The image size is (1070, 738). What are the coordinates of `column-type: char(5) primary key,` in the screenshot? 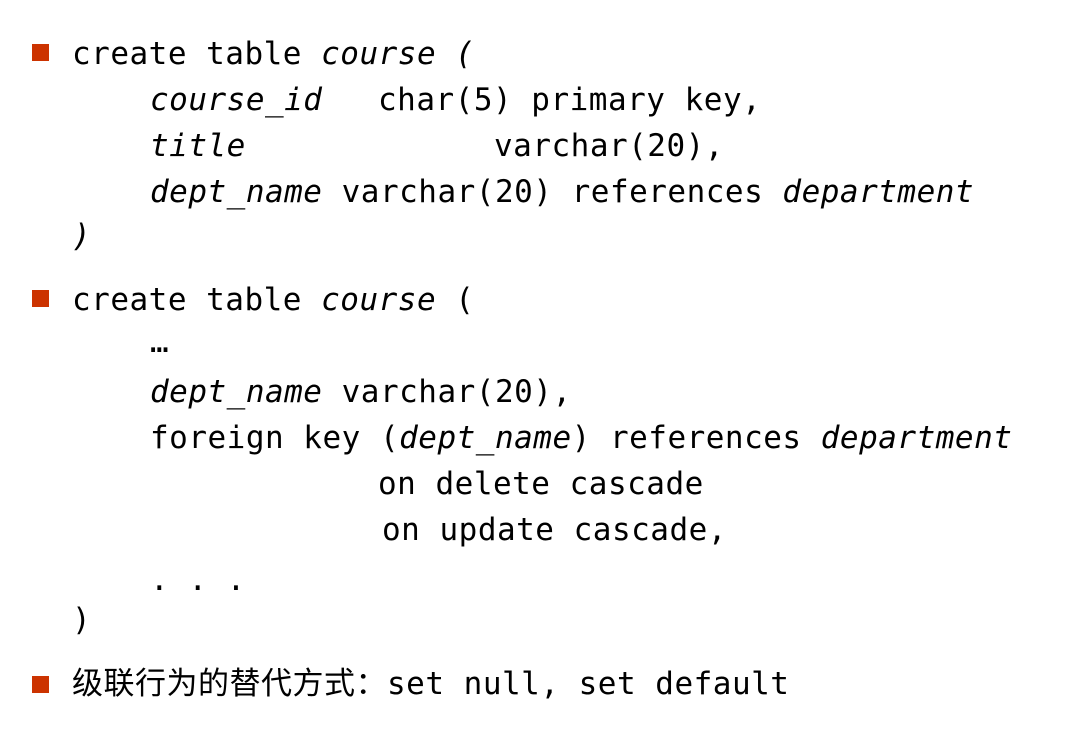 It's located at (570, 100).